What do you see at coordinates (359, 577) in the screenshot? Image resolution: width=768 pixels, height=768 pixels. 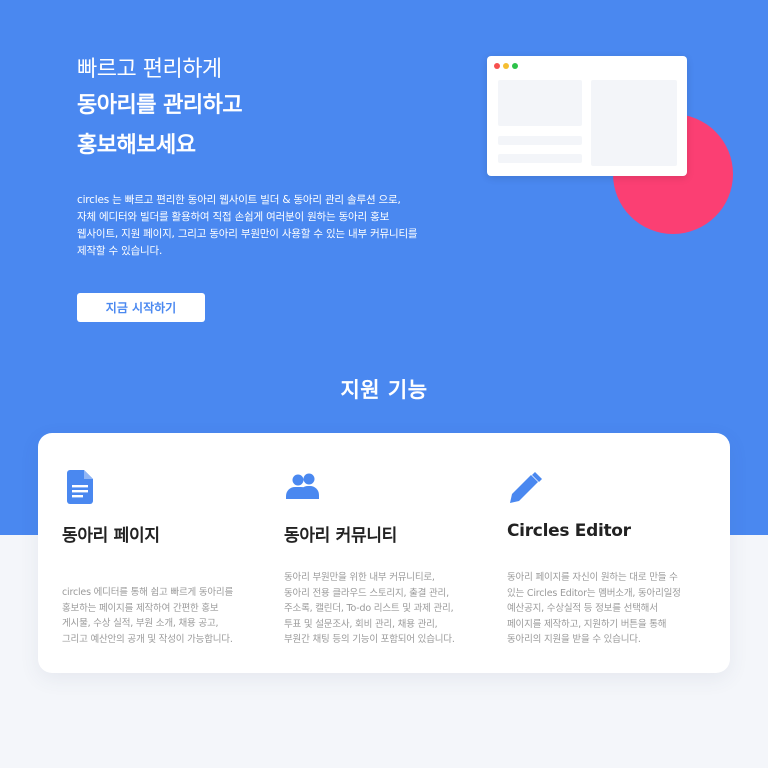 I see `feature-description-line: 동아리 부원만을 위한 내부 커뮤니티로,` at bounding box center [359, 577].